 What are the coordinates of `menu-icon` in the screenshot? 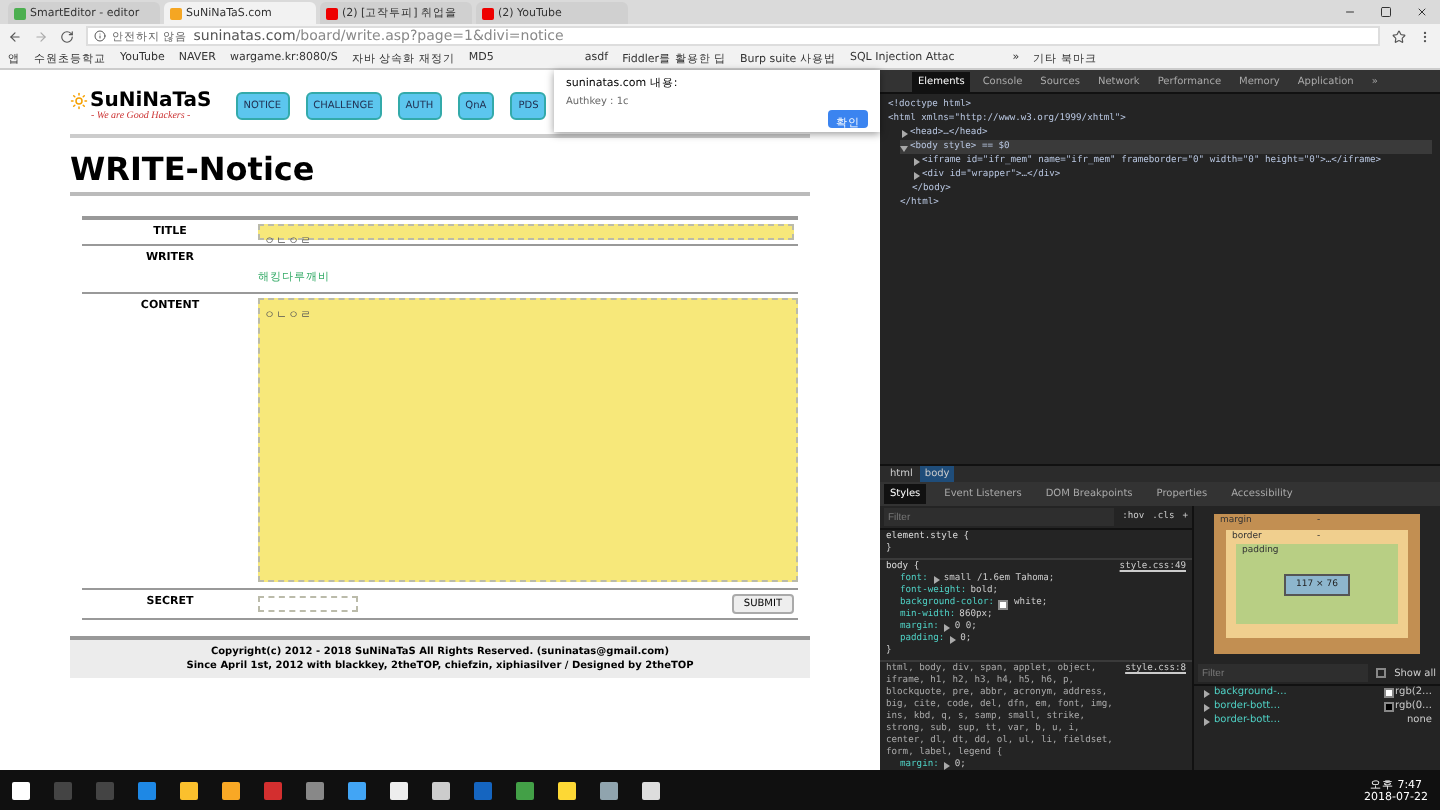 It's located at (1425, 36).